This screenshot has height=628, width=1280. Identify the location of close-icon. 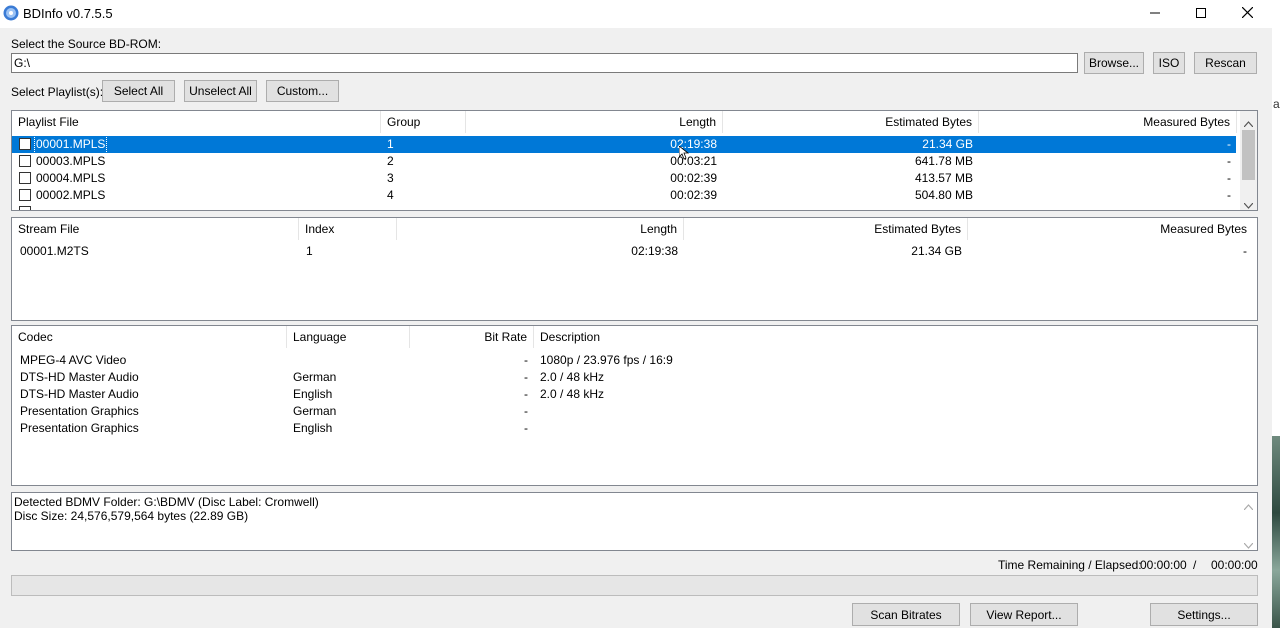
(1247, 13).